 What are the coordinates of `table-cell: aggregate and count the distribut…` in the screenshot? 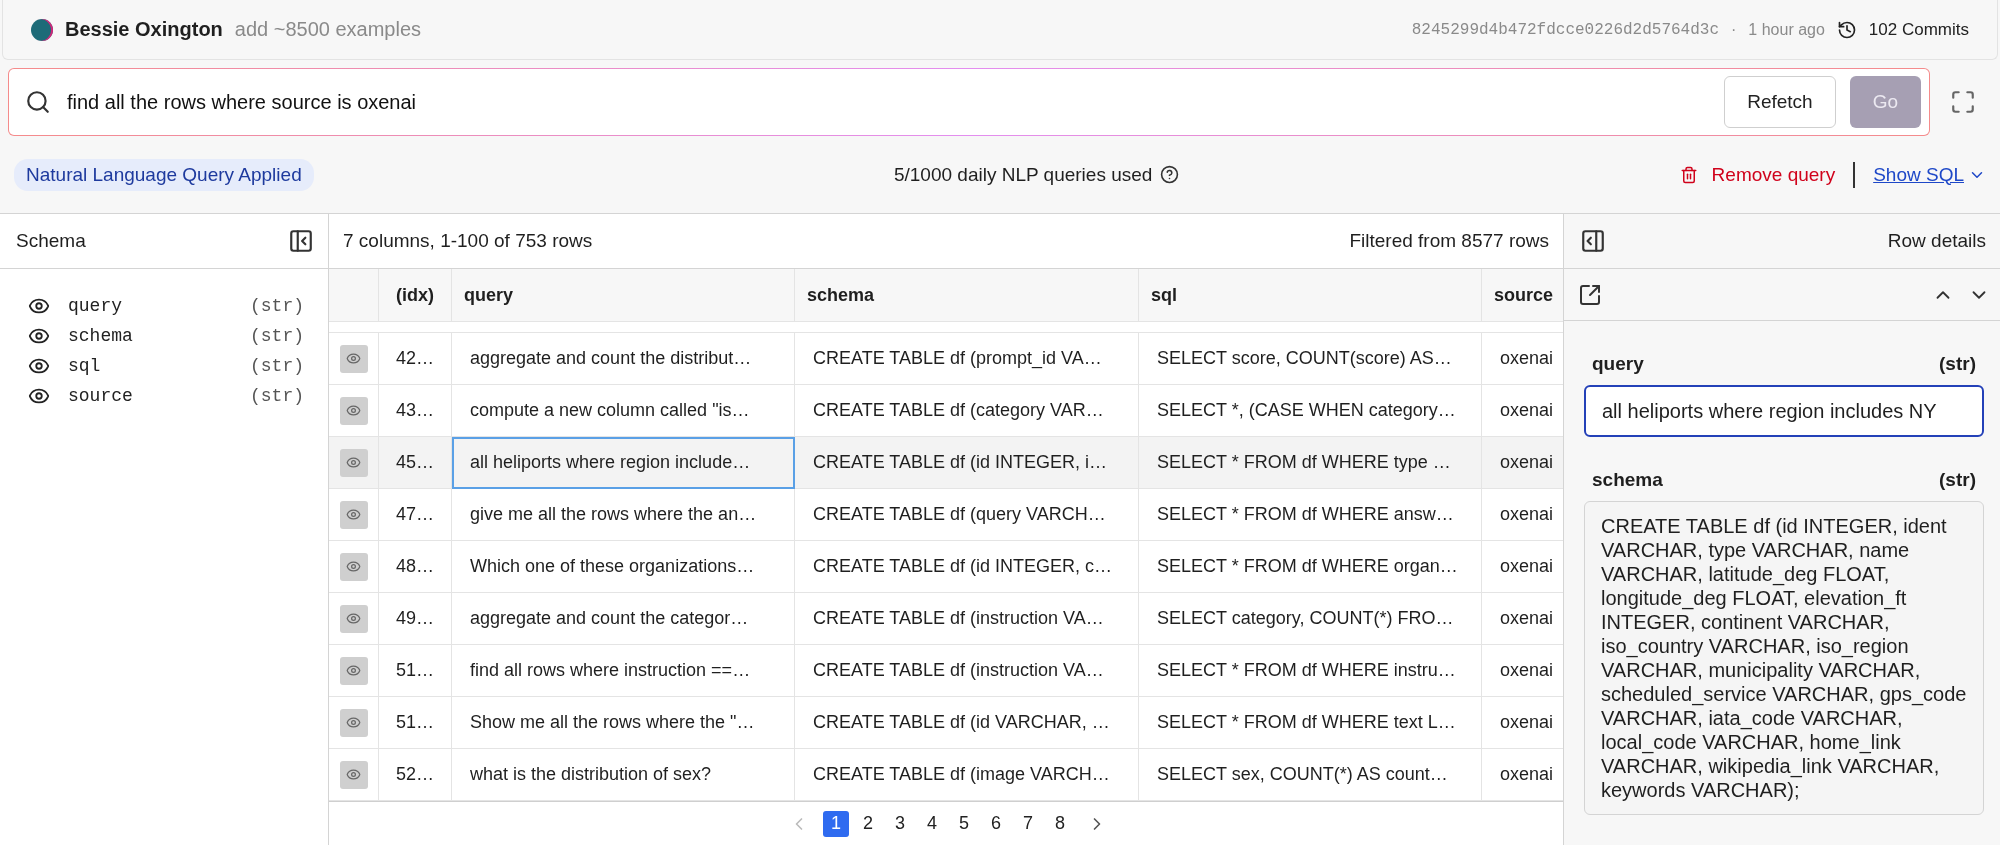 It's located at (623, 359).